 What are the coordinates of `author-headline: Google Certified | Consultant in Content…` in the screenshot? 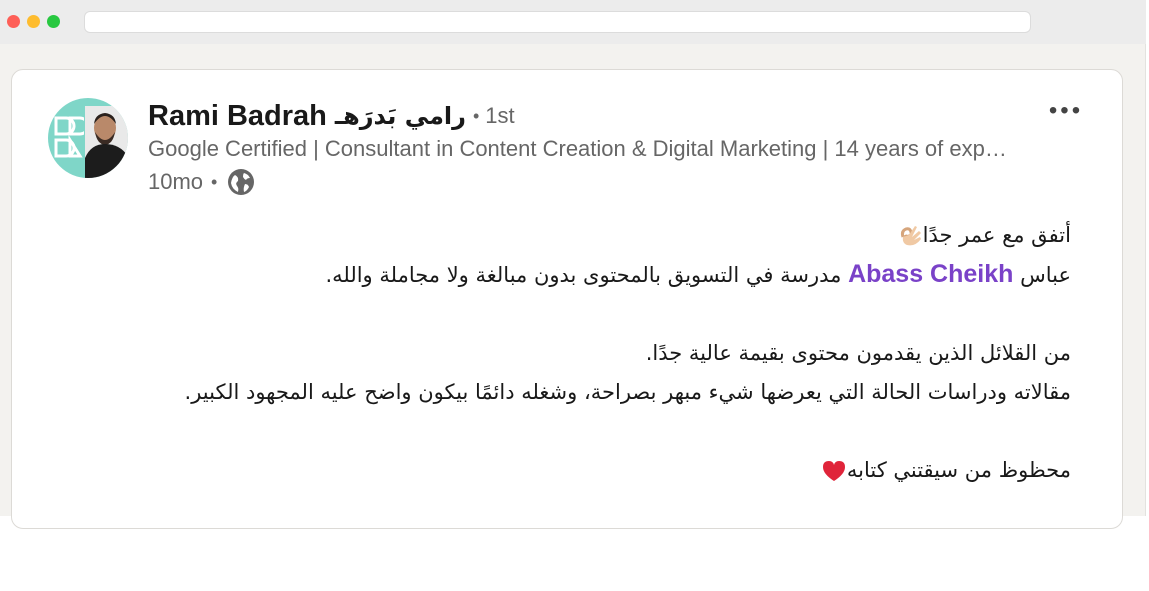 It's located at (578, 148).